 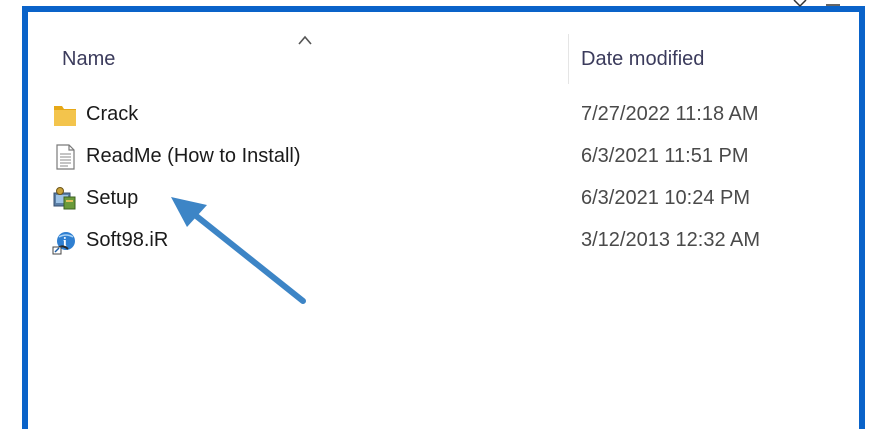 What do you see at coordinates (112, 114) in the screenshot?
I see `file-name: Crack` at bounding box center [112, 114].